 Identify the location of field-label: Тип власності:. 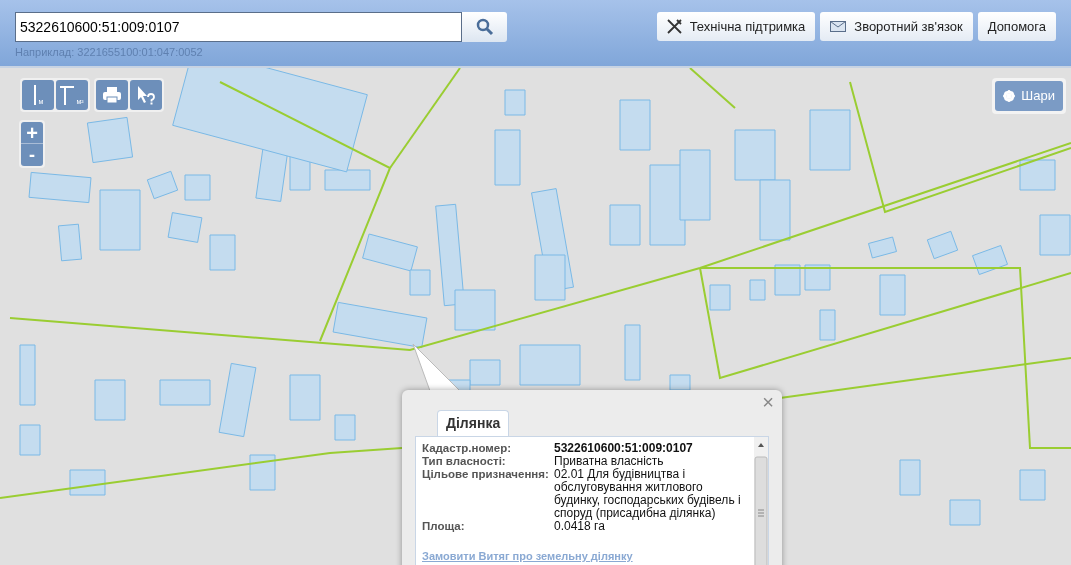
(464, 461).